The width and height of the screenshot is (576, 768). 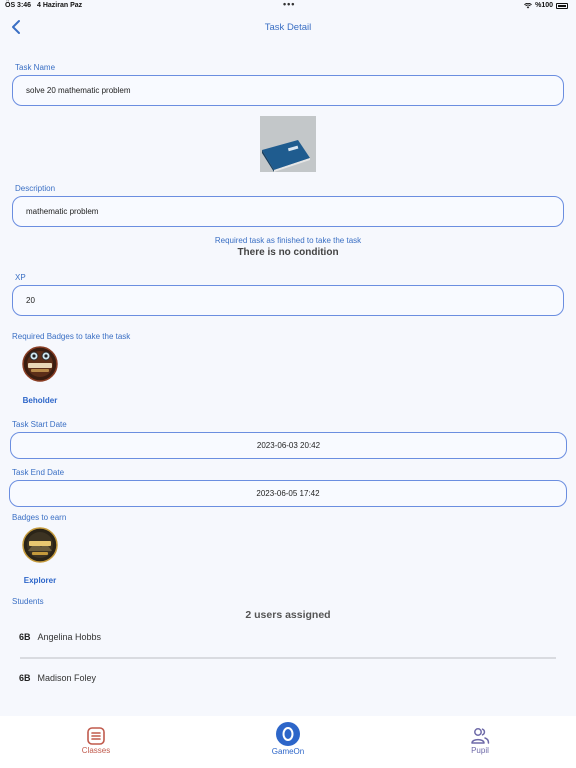 I want to click on status-bar: ÖS 3:46 4 Haziran Paz ••• %100, so click(x=288, y=6).